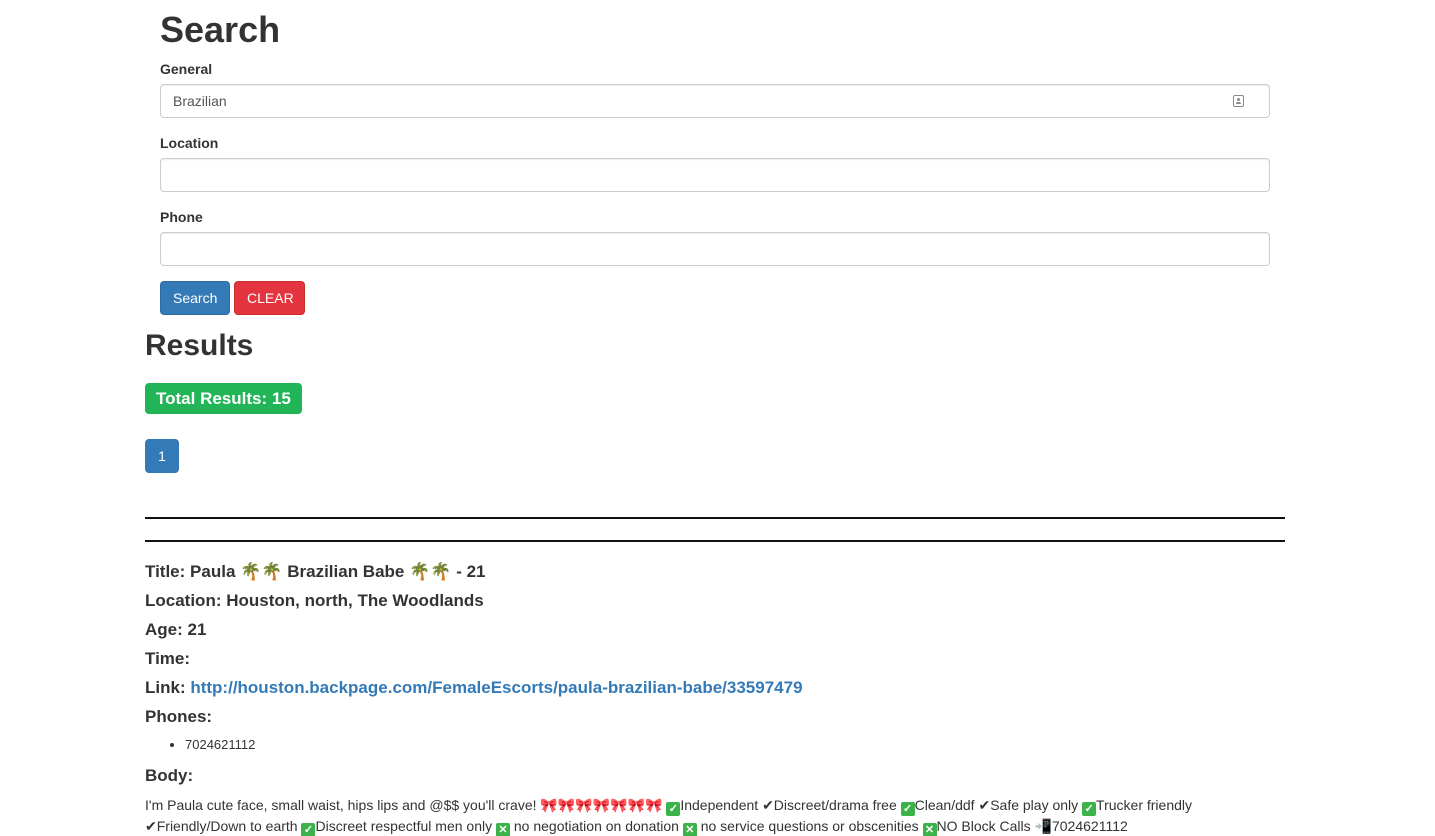 This screenshot has height=836, width=1435. What do you see at coordinates (183, 600) in the screenshot?
I see `location-field-label: Location:` at bounding box center [183, 600].